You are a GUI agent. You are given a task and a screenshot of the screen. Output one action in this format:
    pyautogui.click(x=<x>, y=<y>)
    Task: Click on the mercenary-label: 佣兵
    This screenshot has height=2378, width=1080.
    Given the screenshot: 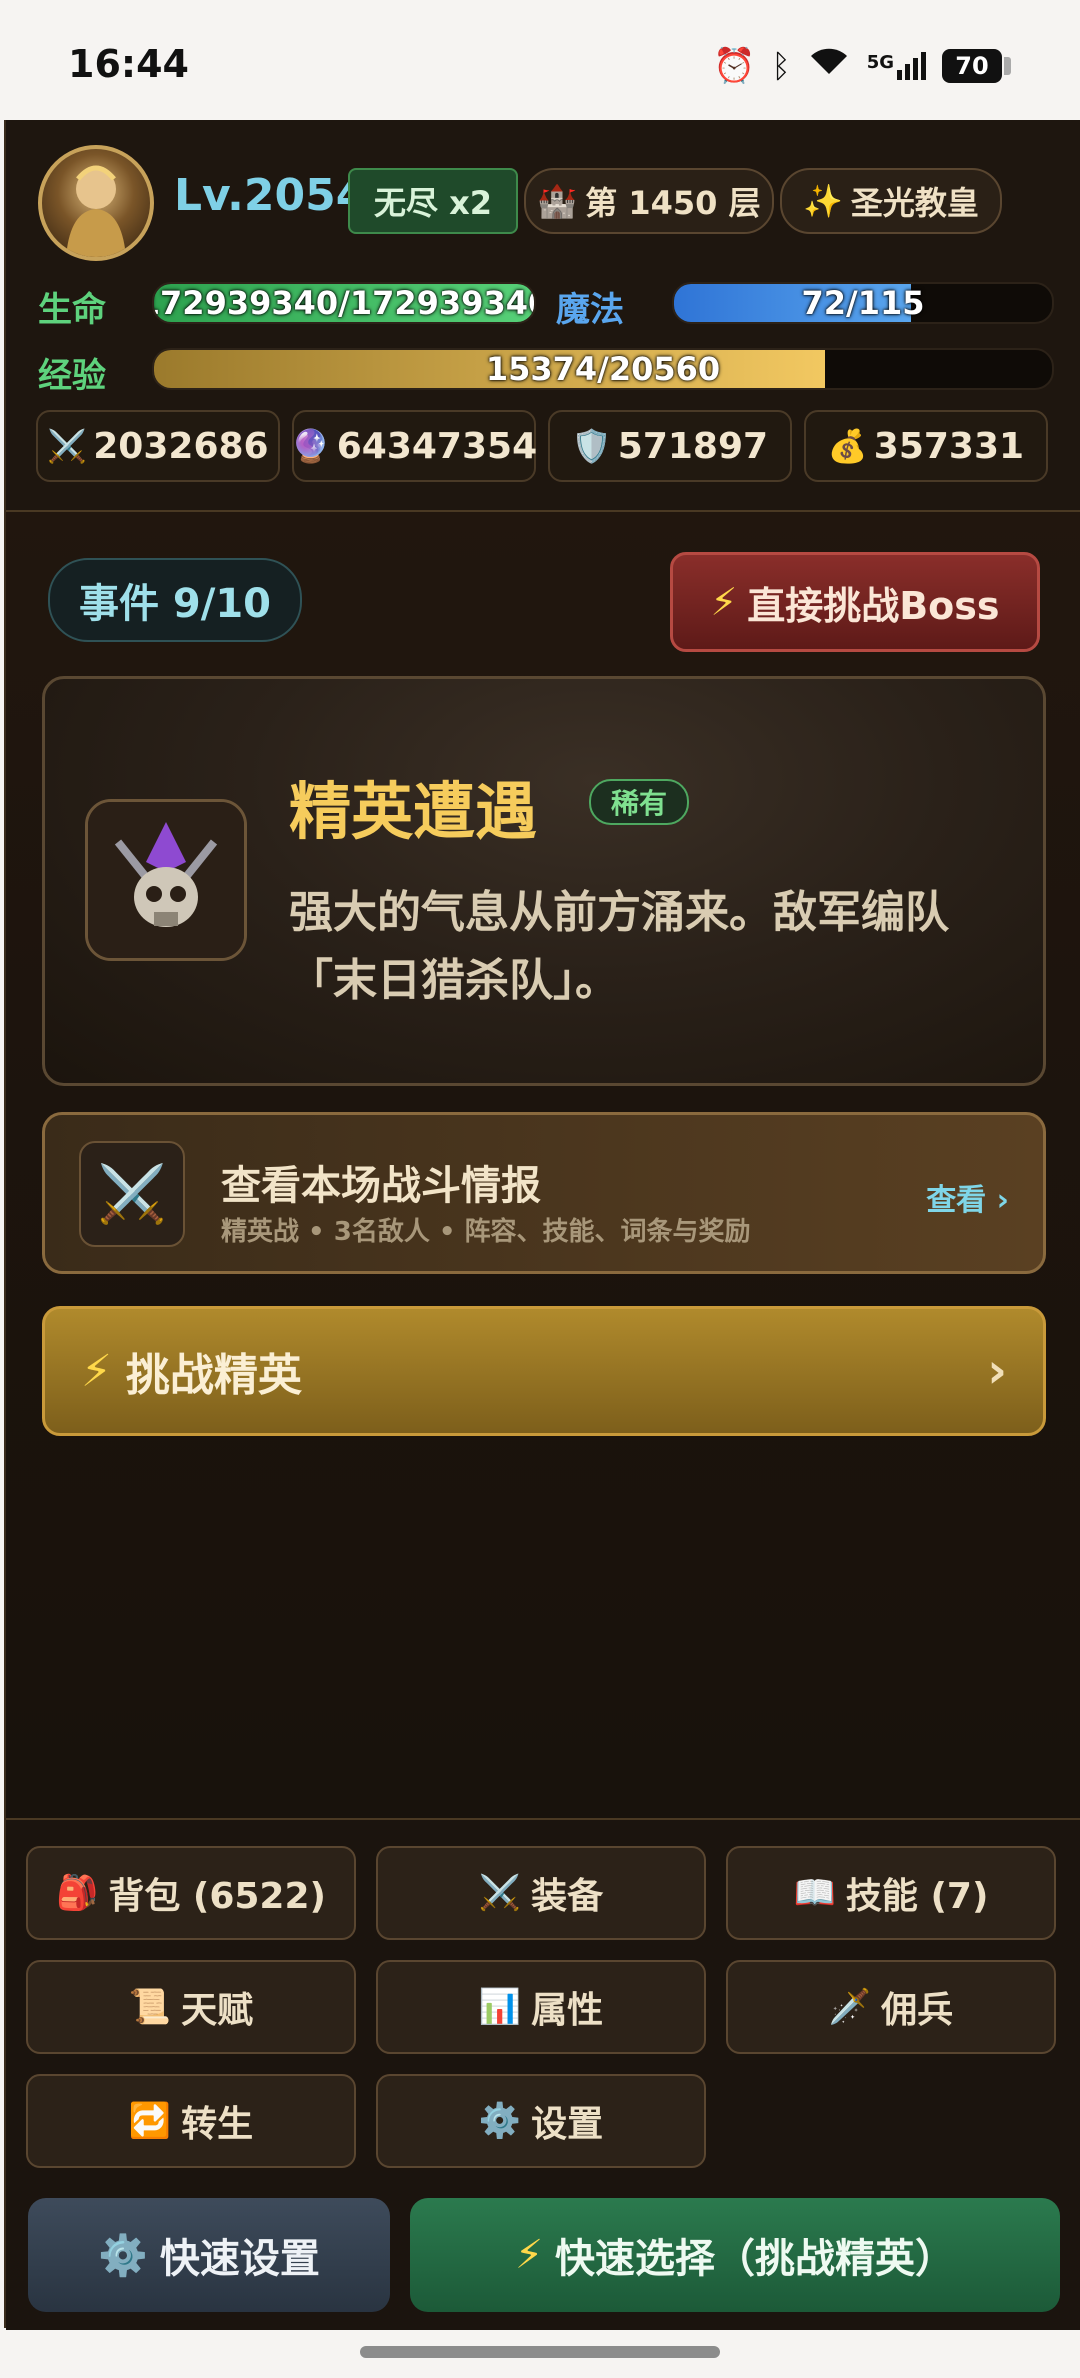 What is the action you would take?
    pyautogui.click(x=917, y=2010)
    